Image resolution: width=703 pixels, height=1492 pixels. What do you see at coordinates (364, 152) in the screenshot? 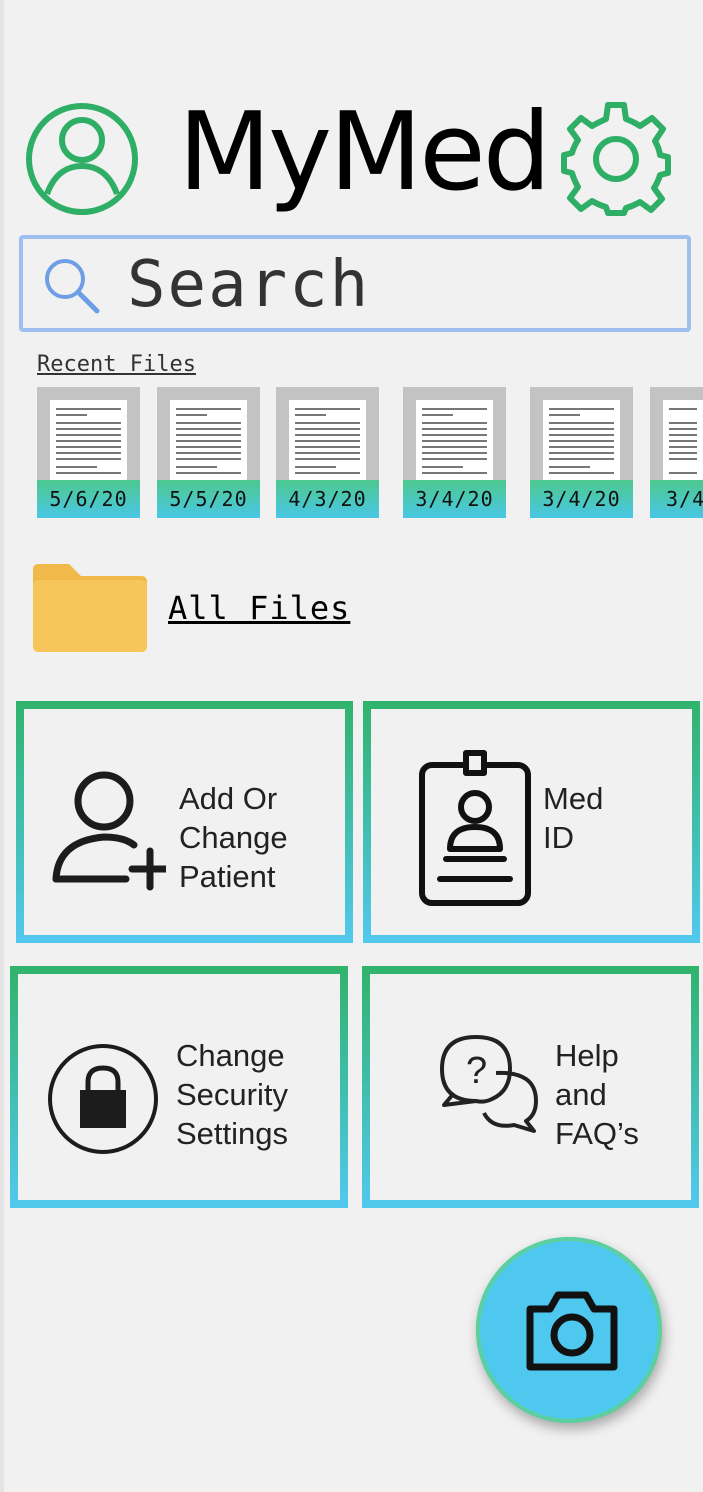
I see `app-title: MyMed` at bounding box center [364, 152].